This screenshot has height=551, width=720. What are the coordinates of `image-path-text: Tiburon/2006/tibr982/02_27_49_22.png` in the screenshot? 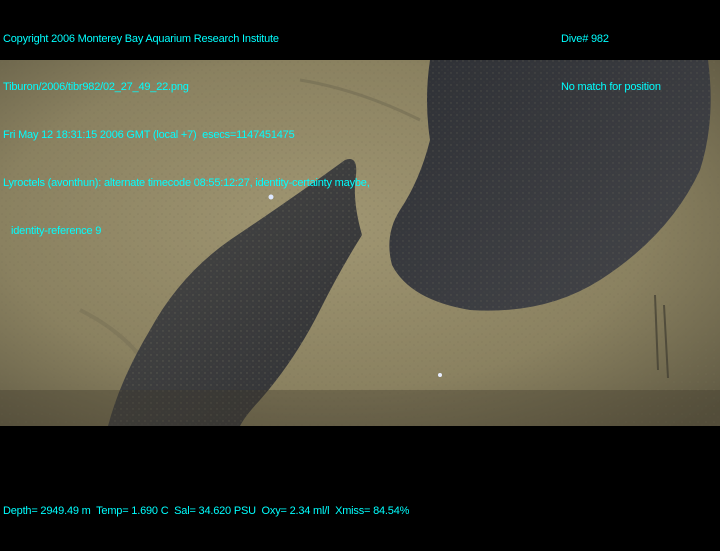 It's located at (96, 87).